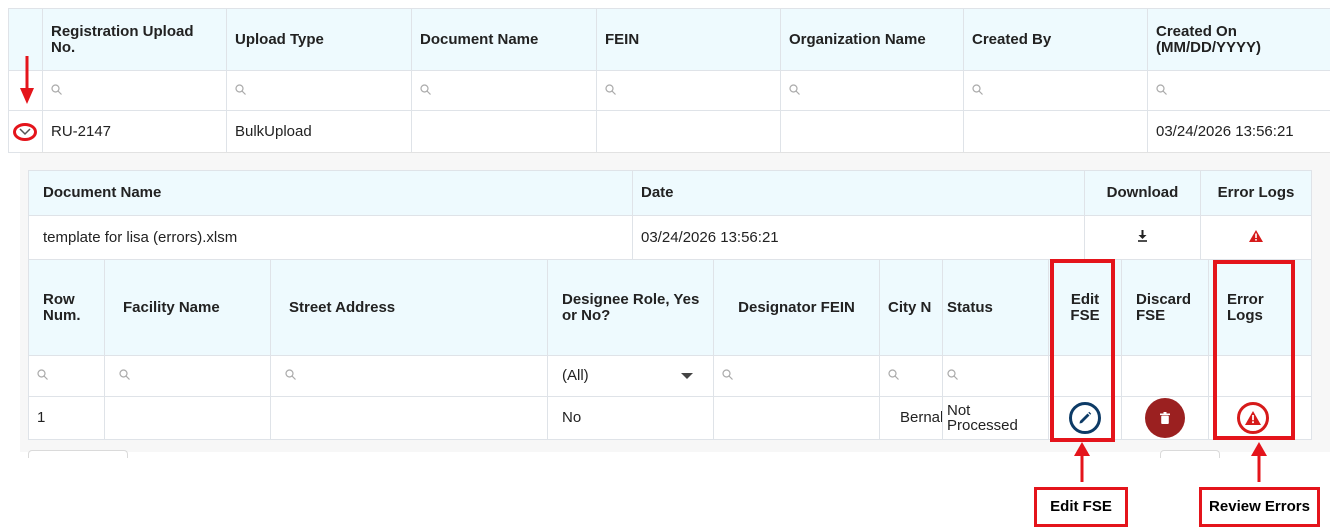  I want to click on city-cell: Bernal, so click(911, 418).